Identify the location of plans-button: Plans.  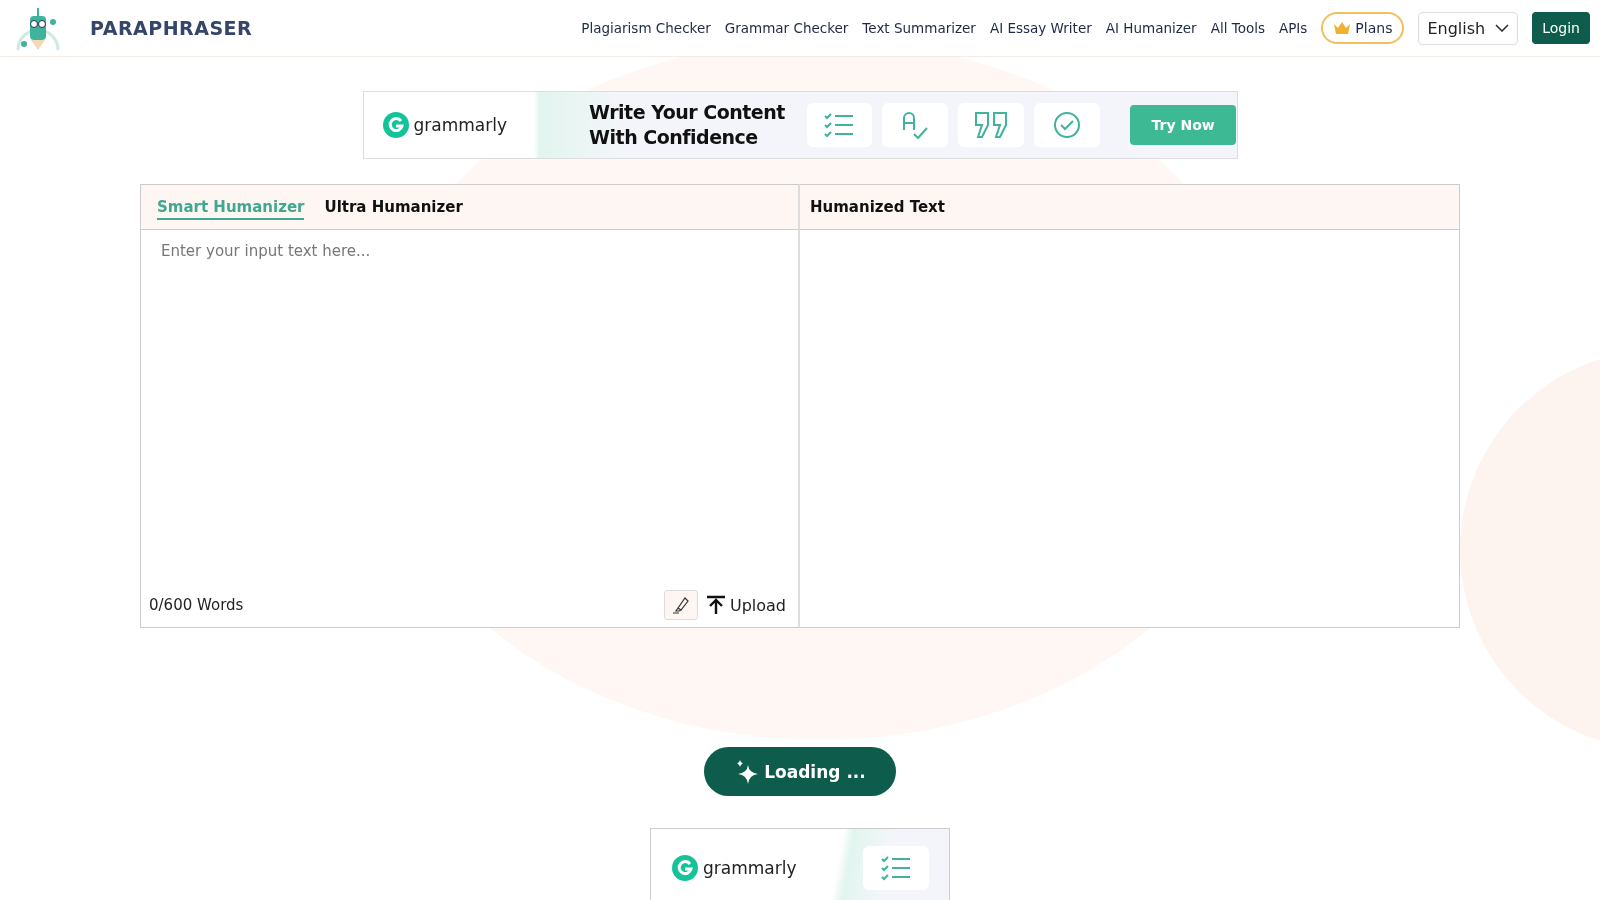
(1363, 28).